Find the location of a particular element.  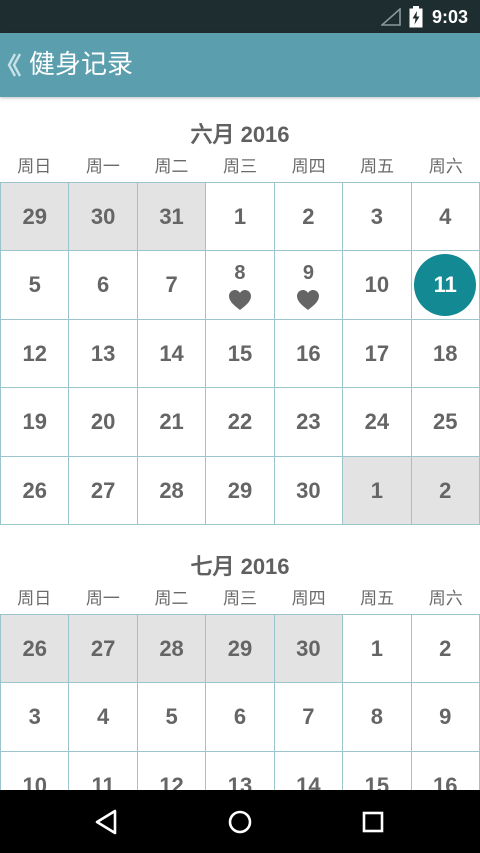

day-cell-outside-month: 26 is located at coordinates (35, 649).